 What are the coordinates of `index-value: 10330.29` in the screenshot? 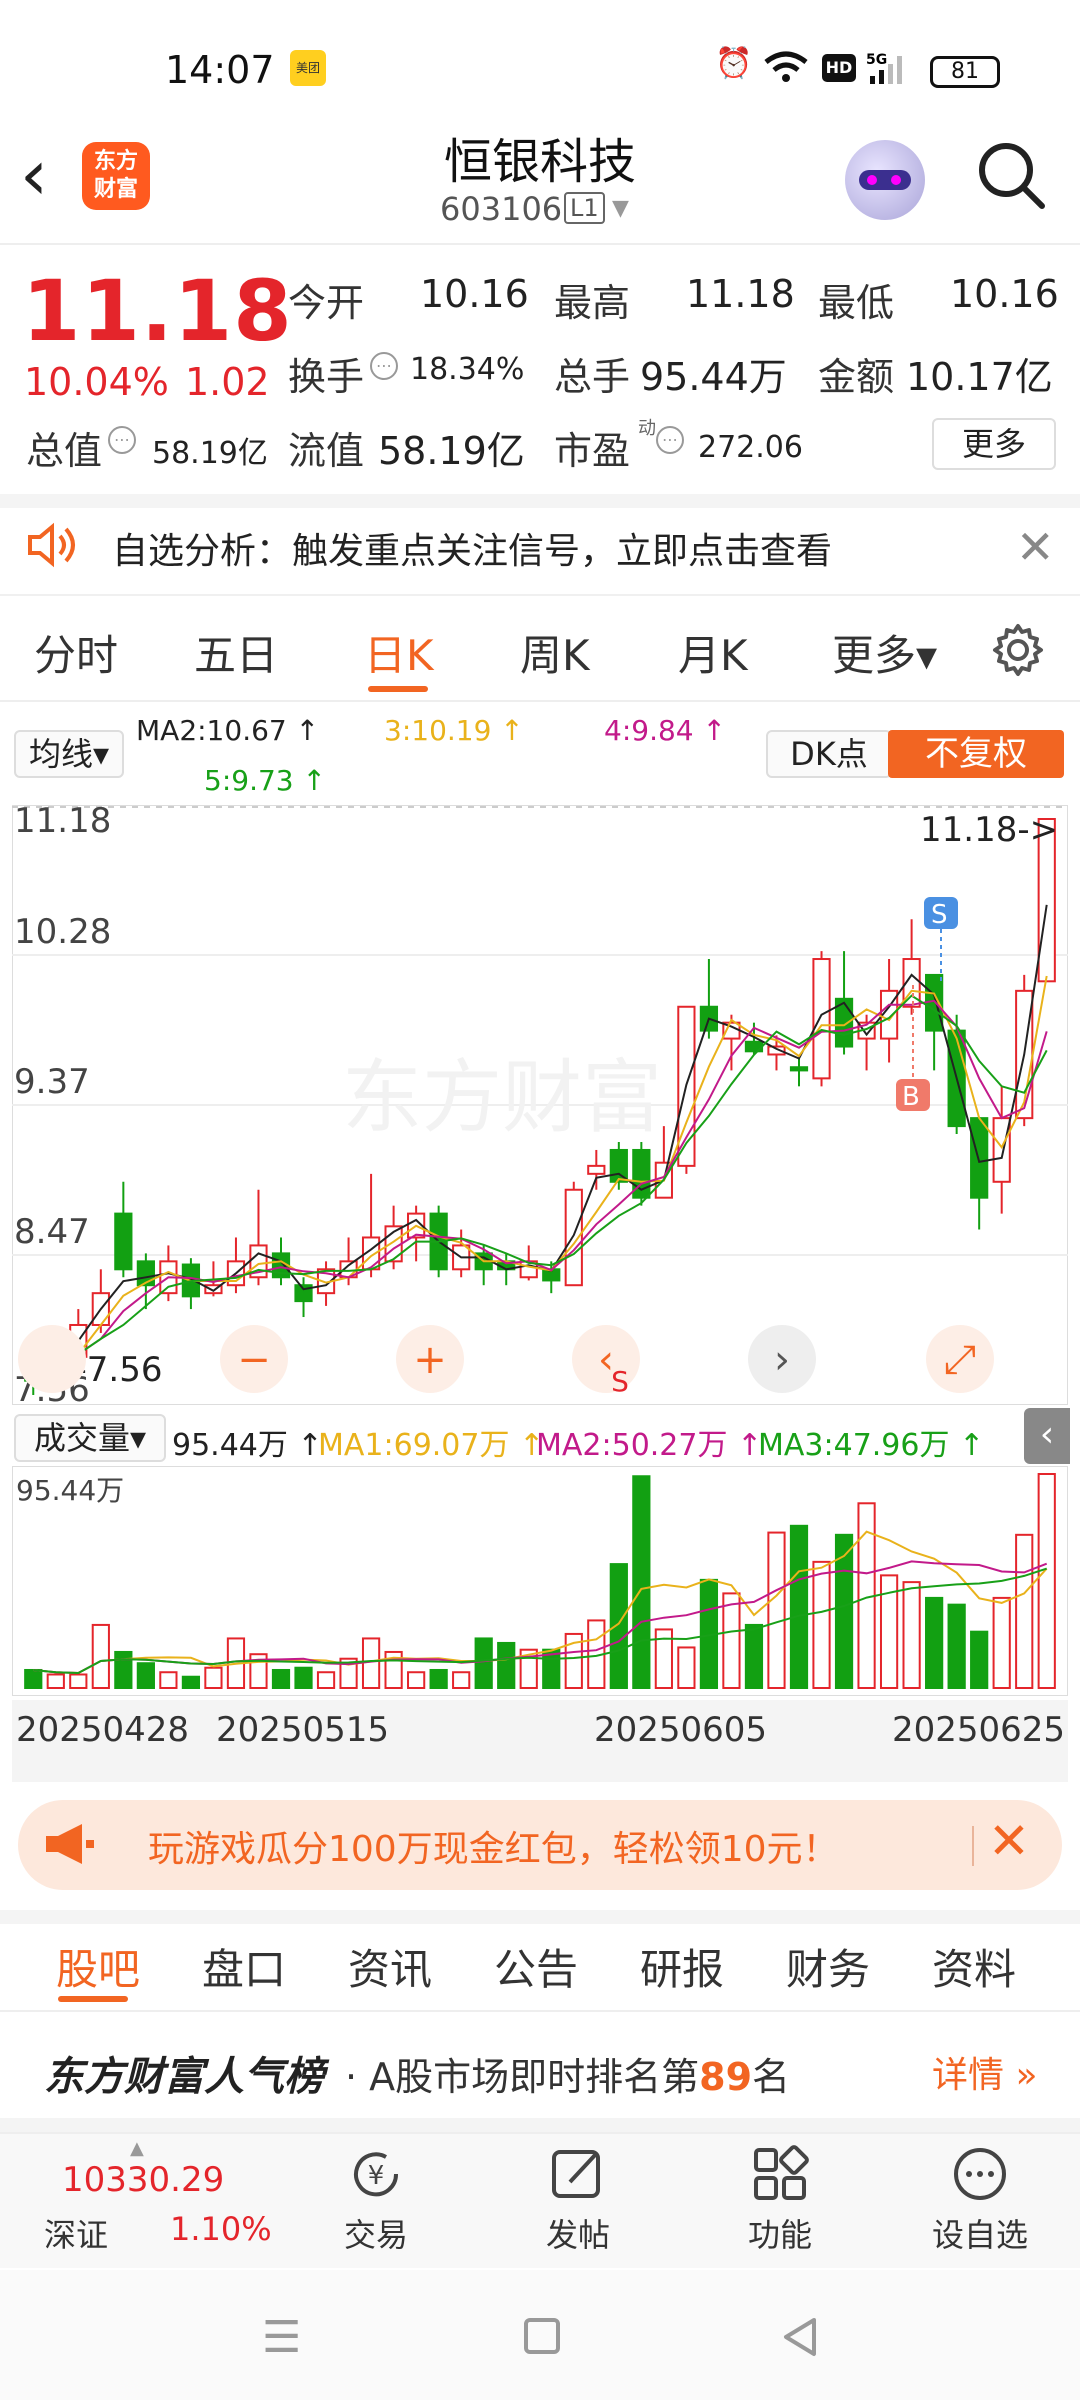 It's located at (143, 2180).